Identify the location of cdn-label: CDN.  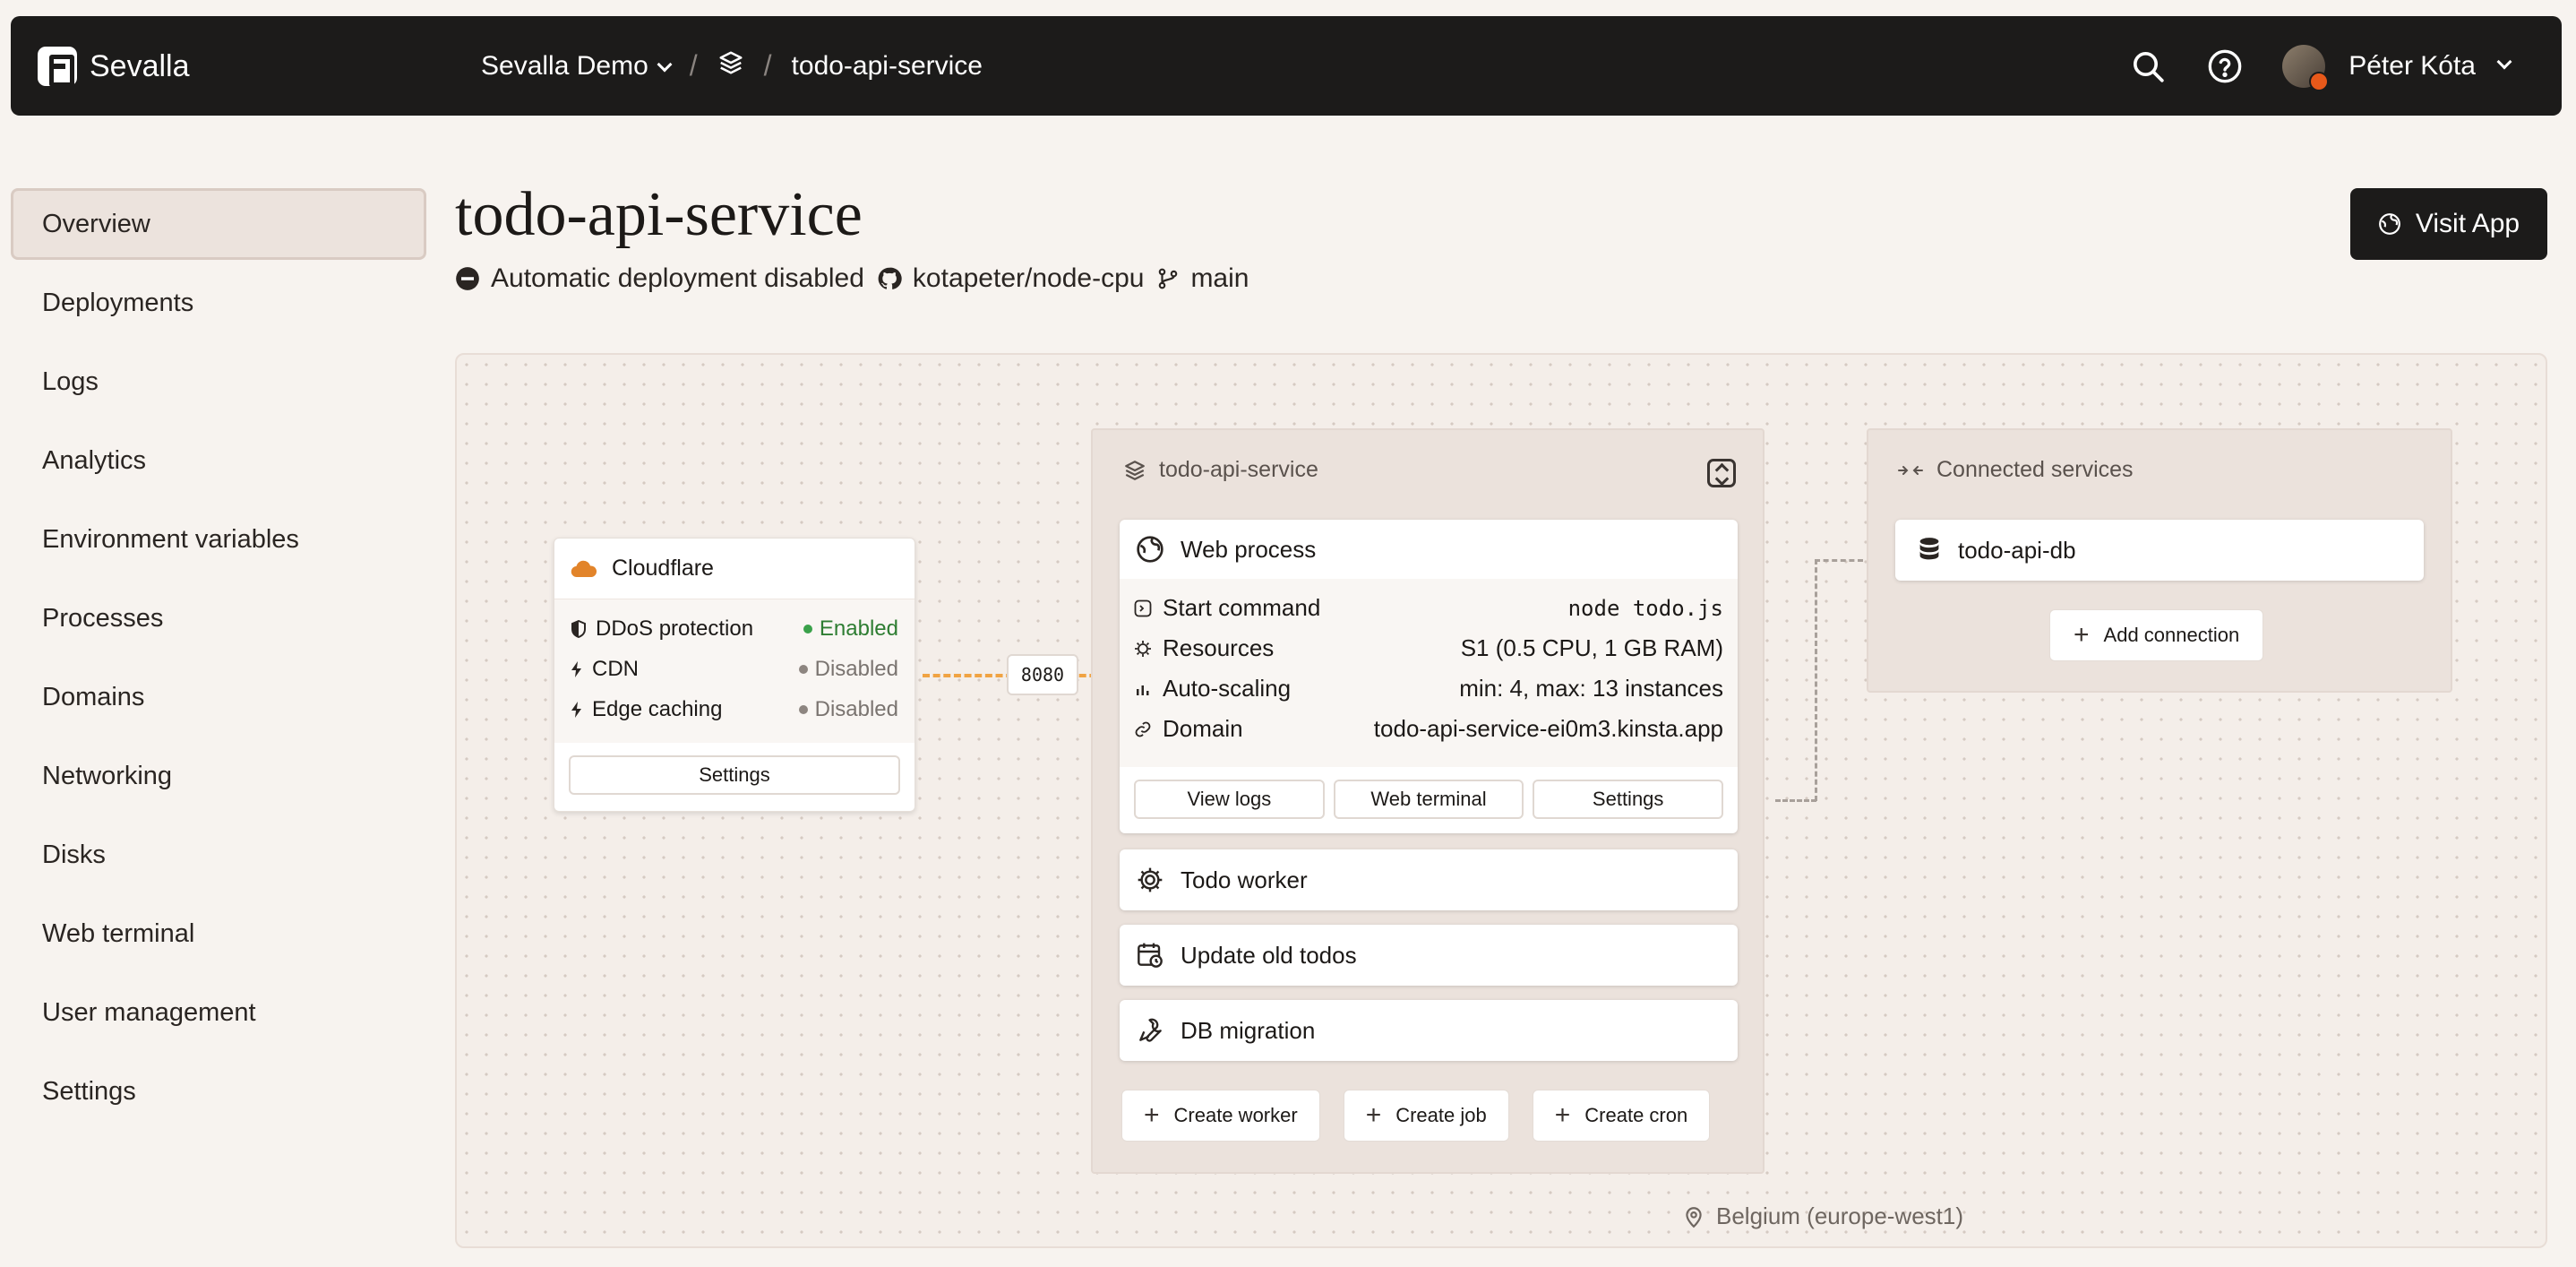
(615, 668).